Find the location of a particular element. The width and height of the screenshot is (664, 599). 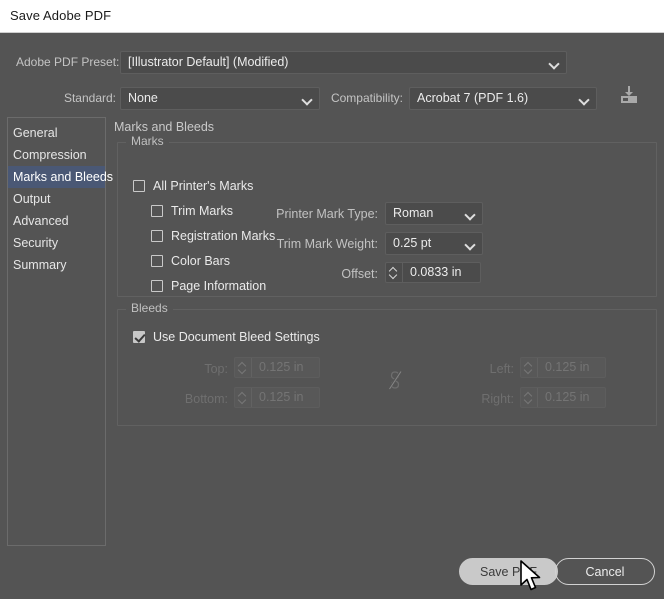

adobe-pdf-preset-value: [Illustrator Default] (Modified) is located at coordinates (208, 62).